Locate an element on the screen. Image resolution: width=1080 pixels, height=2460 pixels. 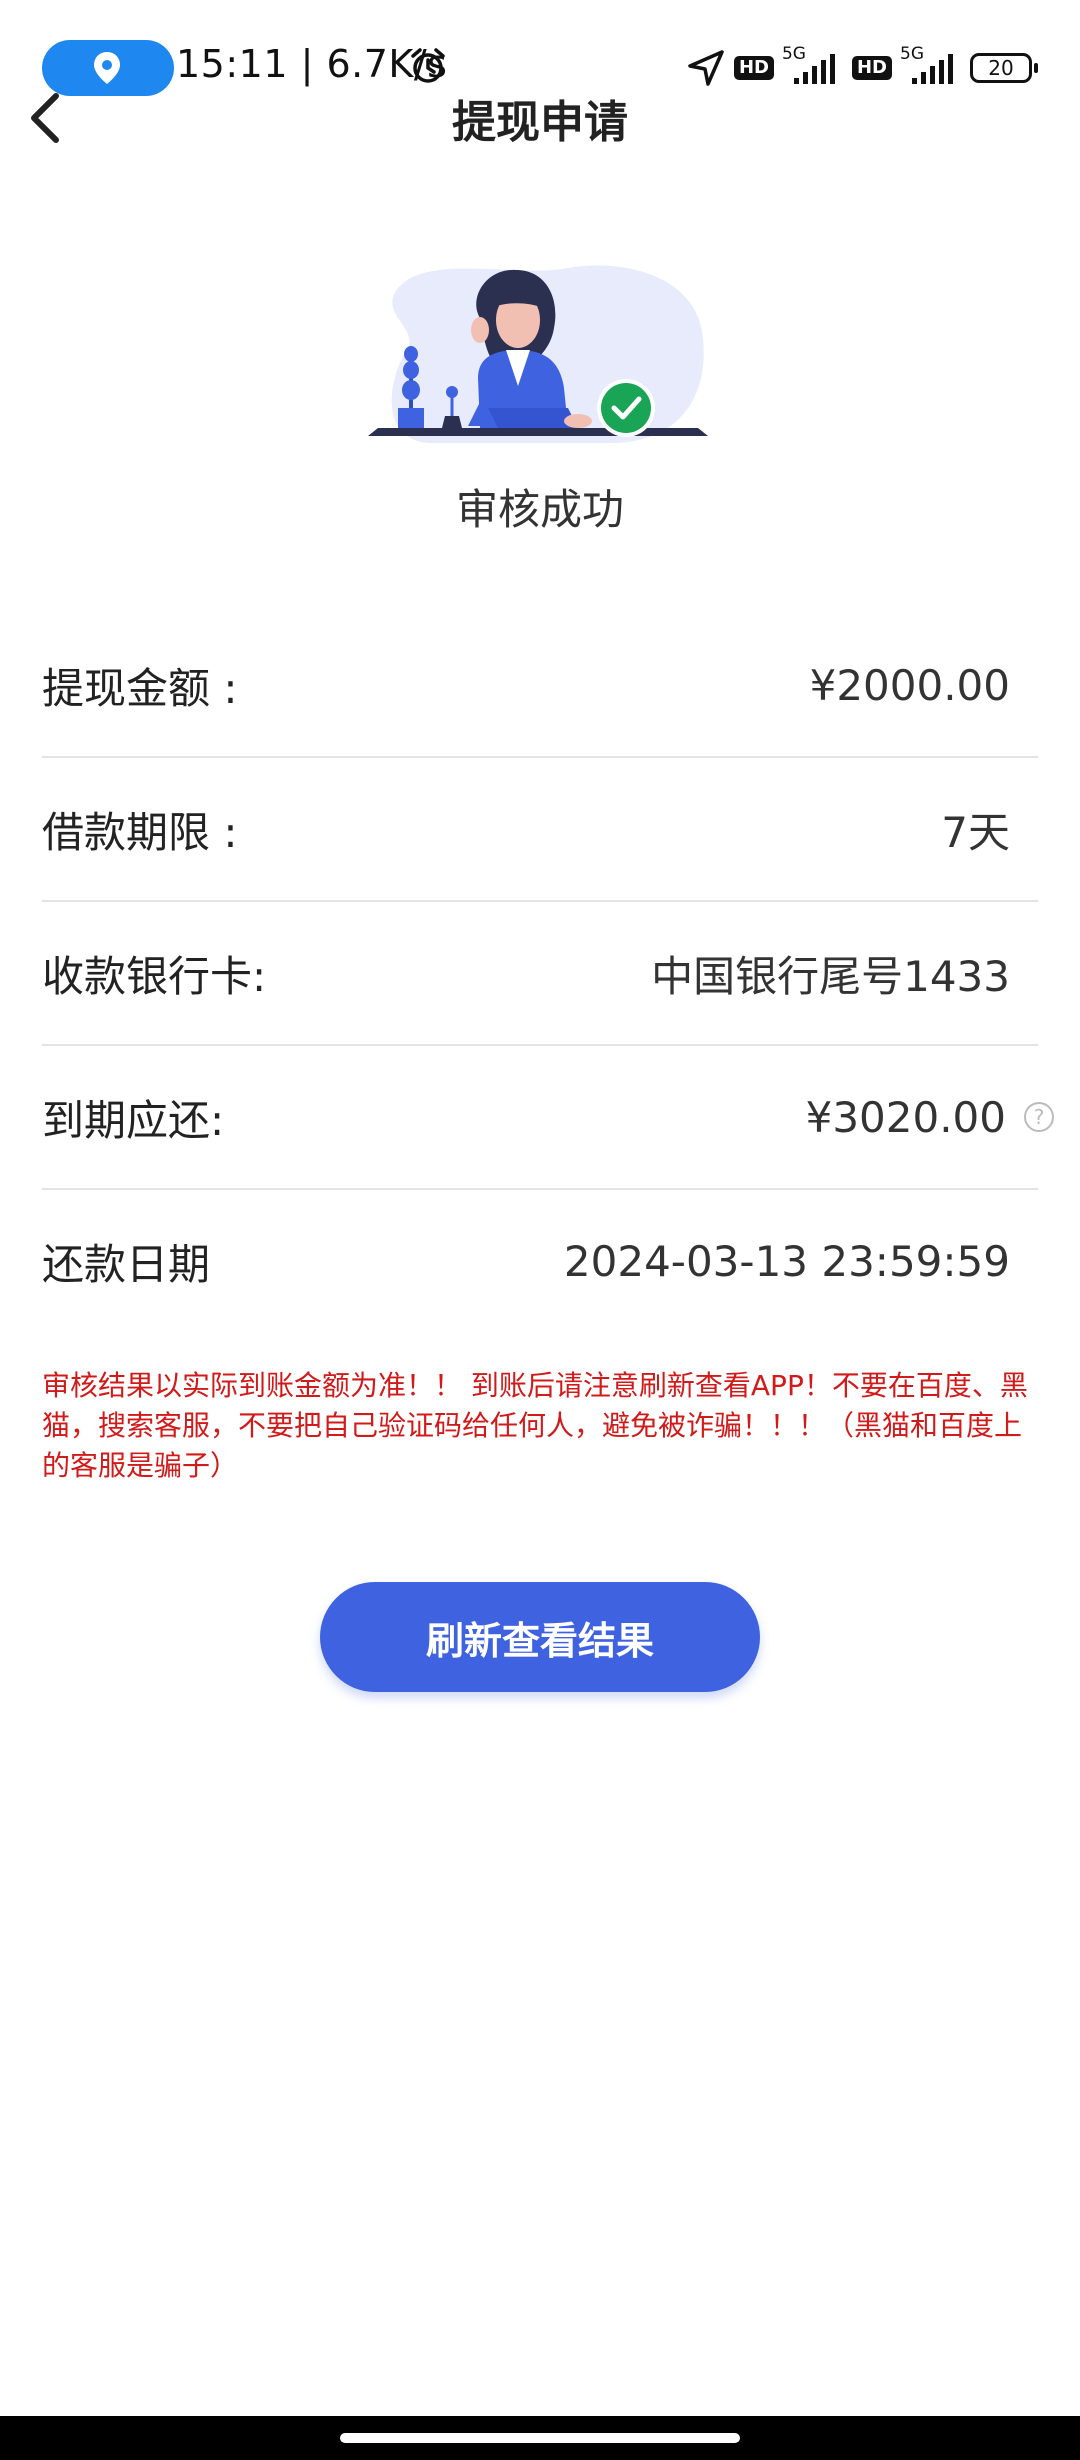
detail-label: 到期应还: is located at coordinates (133, 1120).